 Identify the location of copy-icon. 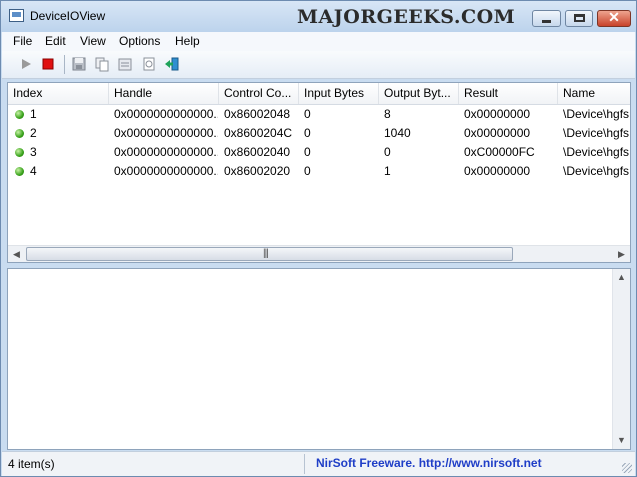
(102, 64).